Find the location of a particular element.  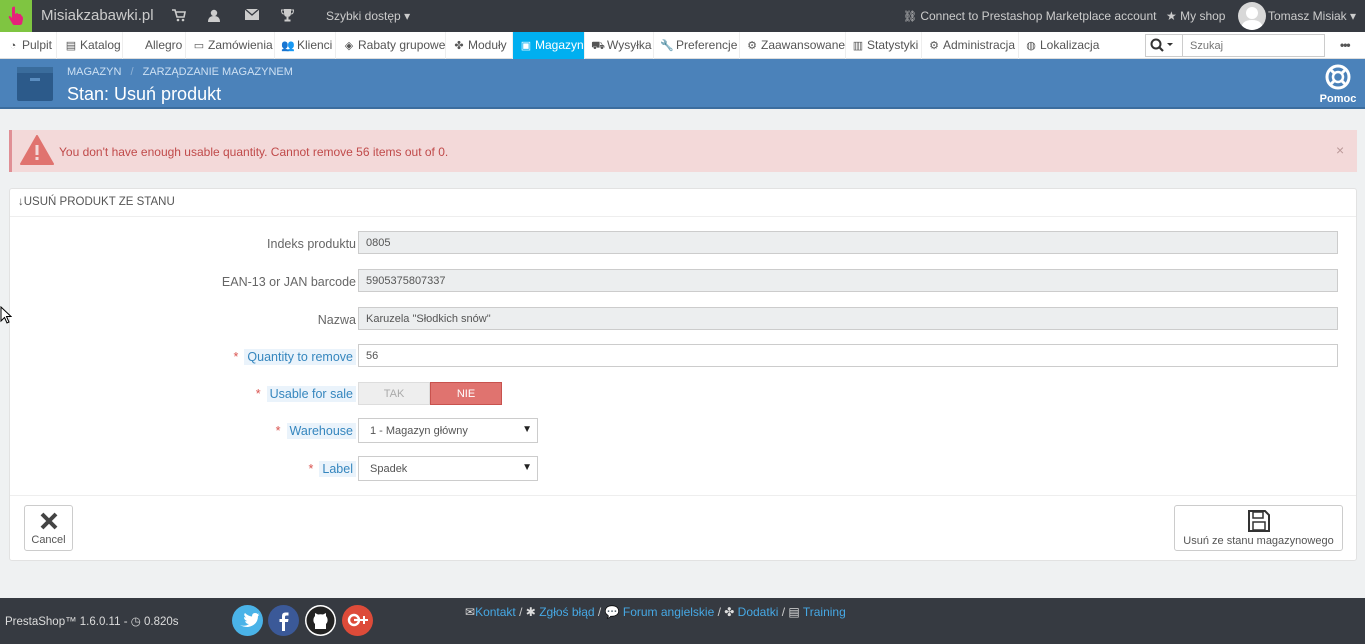

nav-item-zamowienia: ▭ Zamówienia is located at coordinates (230, 45).